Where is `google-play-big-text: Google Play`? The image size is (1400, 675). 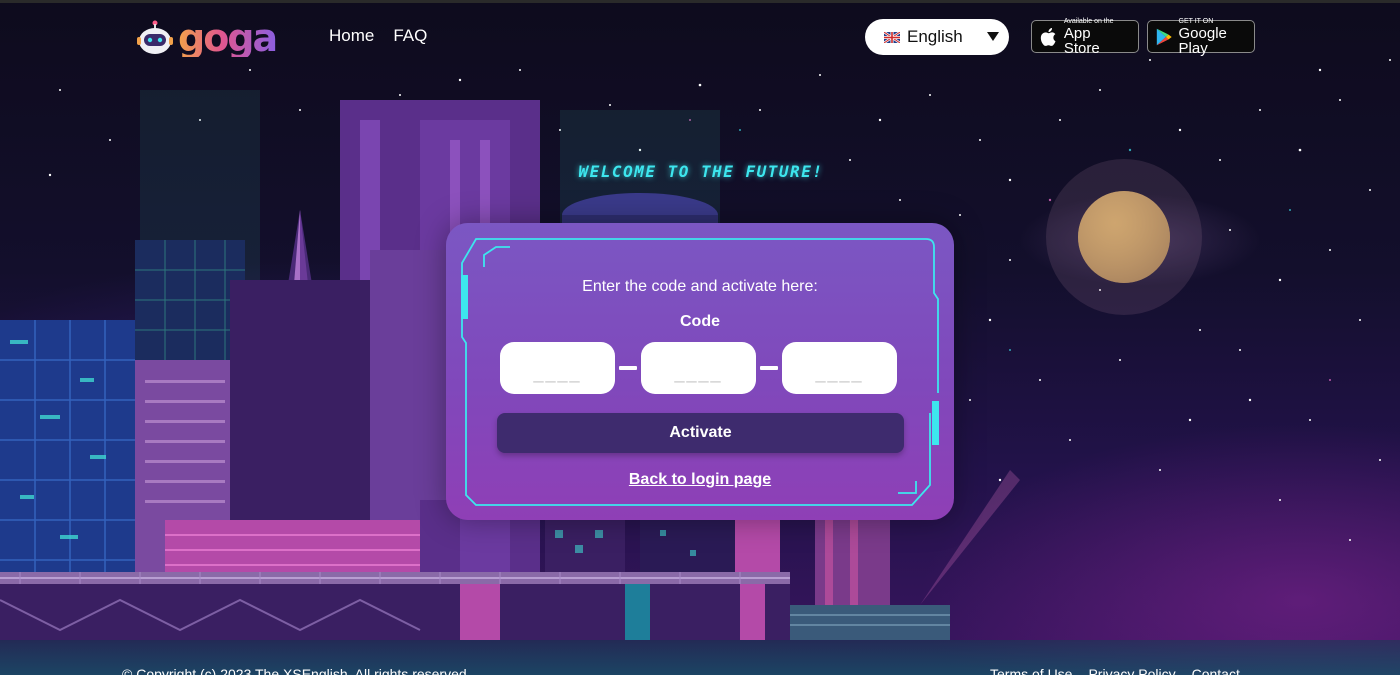
google-play-big-text: Google Play is located at coordinates (1202, 40).